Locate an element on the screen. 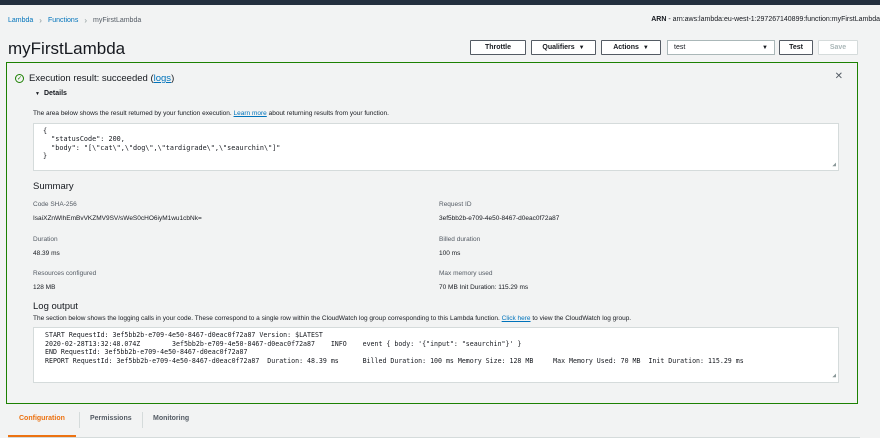 Image resolution: width=880 pixels, height=438 pixels. duration-value: 48.39 ms is located at coordinates (46, 253).